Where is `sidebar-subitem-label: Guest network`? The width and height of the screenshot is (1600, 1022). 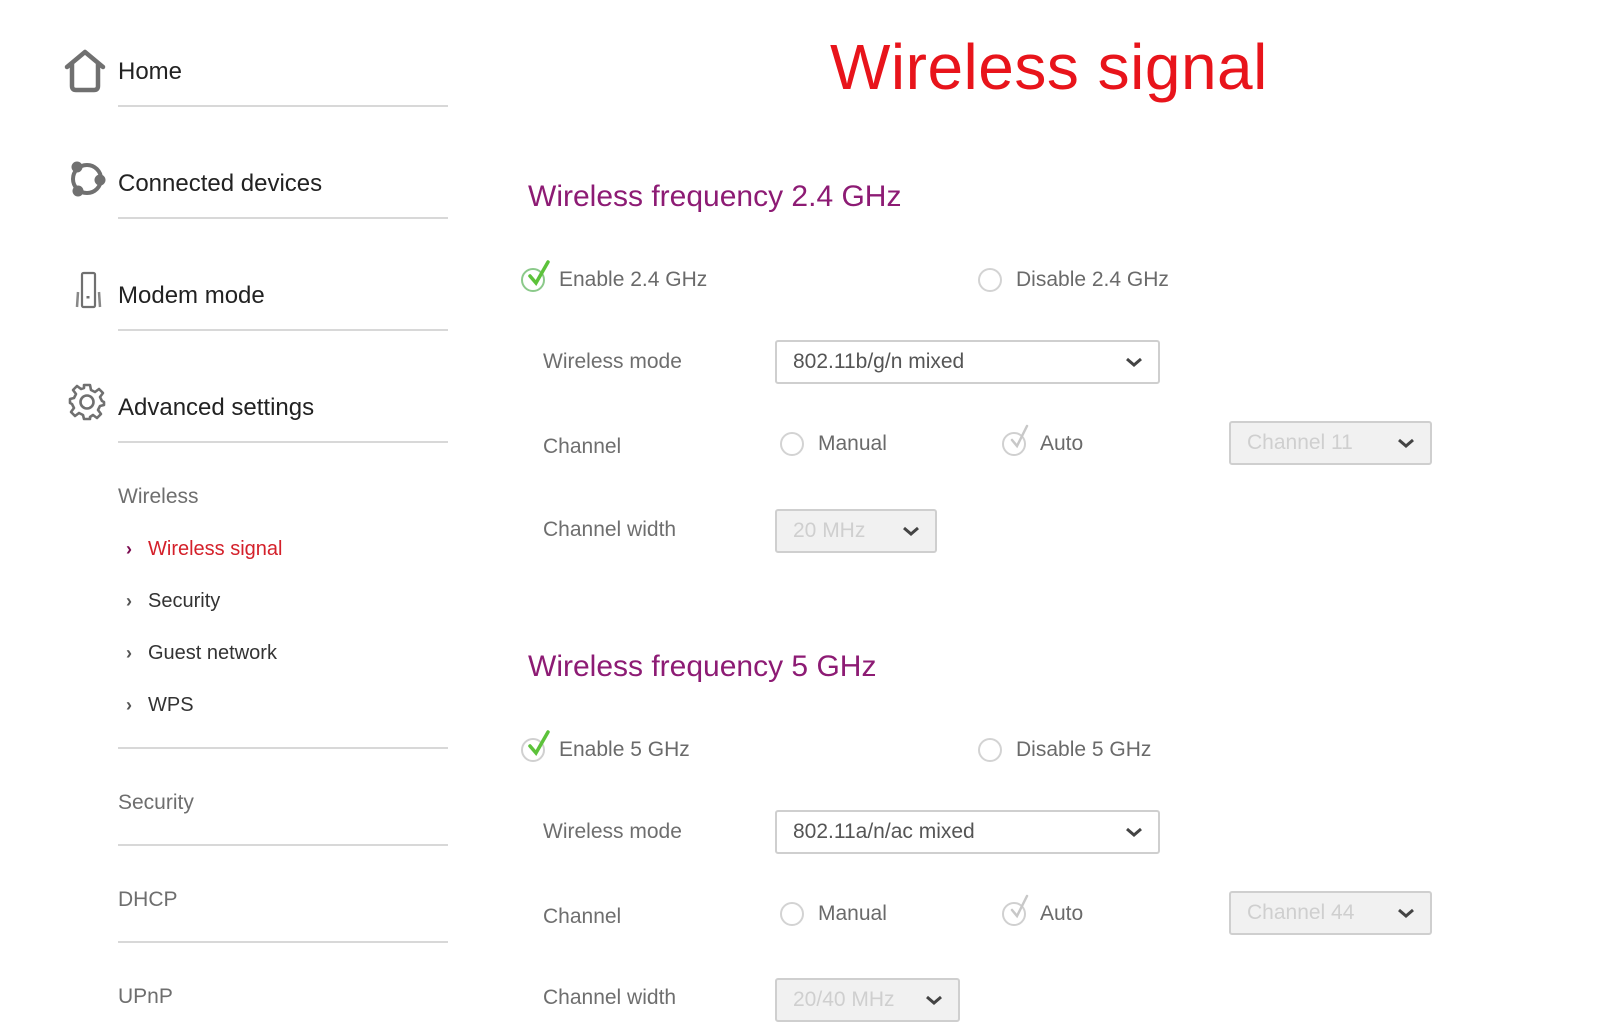 sidebar-subitem-label: Guest network is located at coordinates (212, 653).